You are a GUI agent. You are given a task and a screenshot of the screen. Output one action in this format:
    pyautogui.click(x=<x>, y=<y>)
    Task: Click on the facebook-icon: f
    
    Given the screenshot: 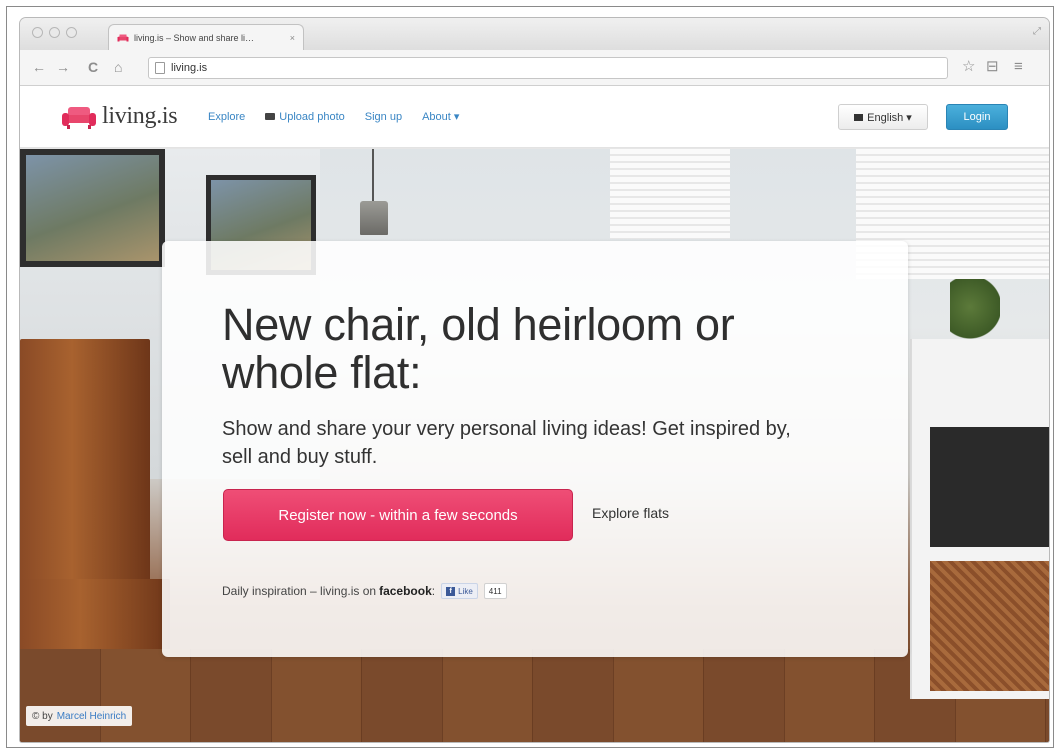 What is the action you would take?
    pyautogui.click(x=451, y=591)
    